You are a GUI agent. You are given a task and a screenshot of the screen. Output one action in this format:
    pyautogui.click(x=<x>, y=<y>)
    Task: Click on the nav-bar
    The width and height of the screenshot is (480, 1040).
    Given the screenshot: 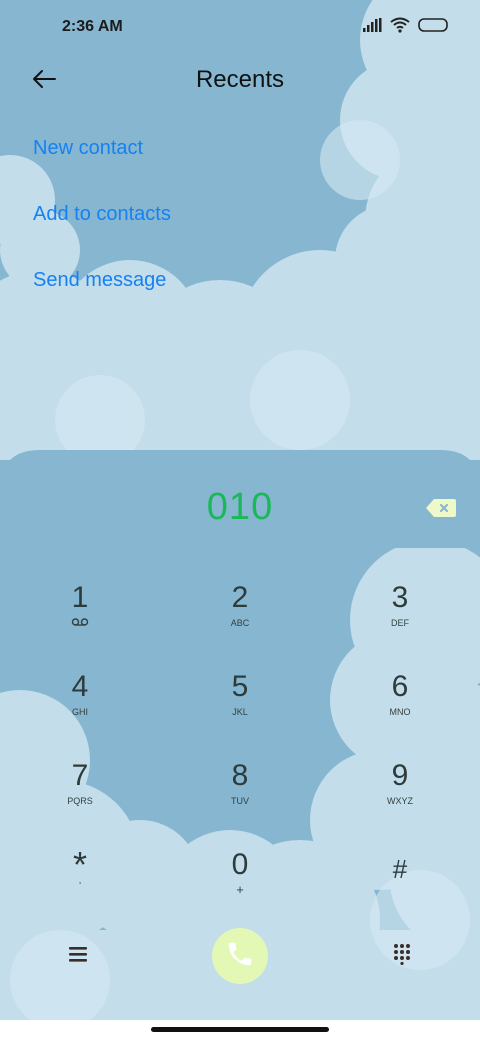 What is the action you would take?
    pyautogui.click(x=240, y=1030)
    